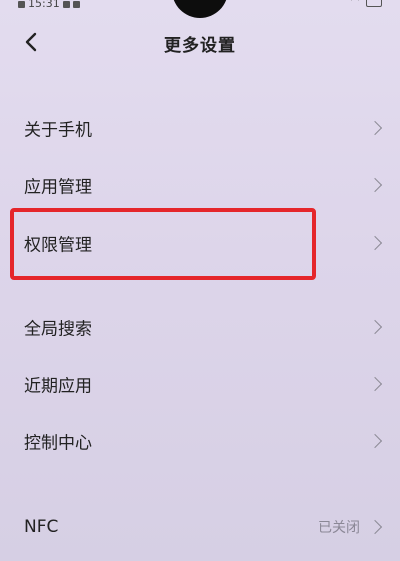 The width and height of the screenshot is (400, 561). What do you see at coordinates (200, 185) in the screenshot?
I see `settings-item-app-management: 应用管理` at bounding box center [200, 185].